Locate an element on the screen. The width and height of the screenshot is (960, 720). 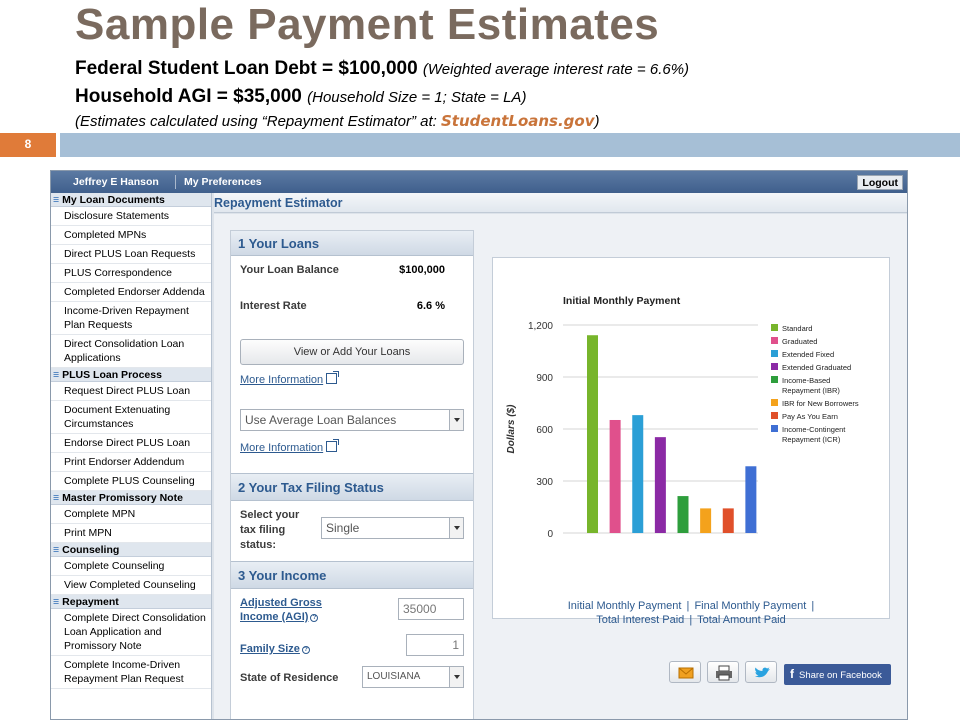
state-select: LOUISIANA is located at coordinates (413, 677).